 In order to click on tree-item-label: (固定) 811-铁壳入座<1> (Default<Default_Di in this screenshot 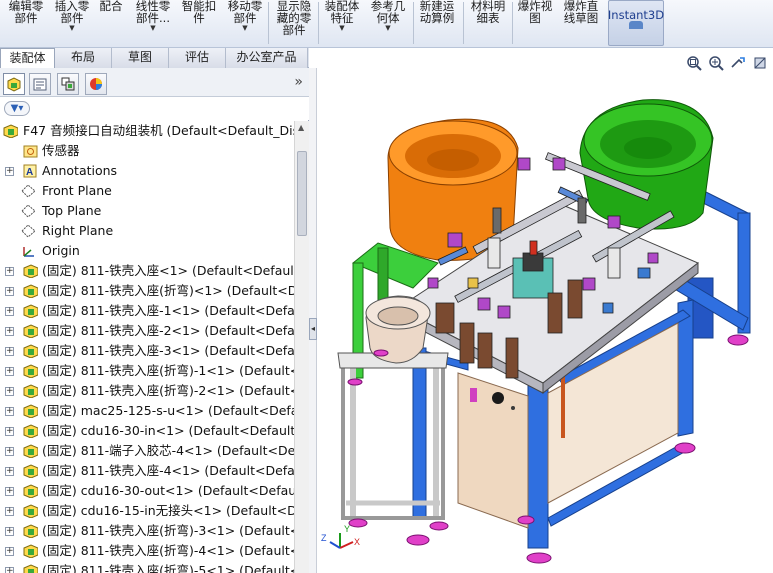, I will do `click(168, 270)`.